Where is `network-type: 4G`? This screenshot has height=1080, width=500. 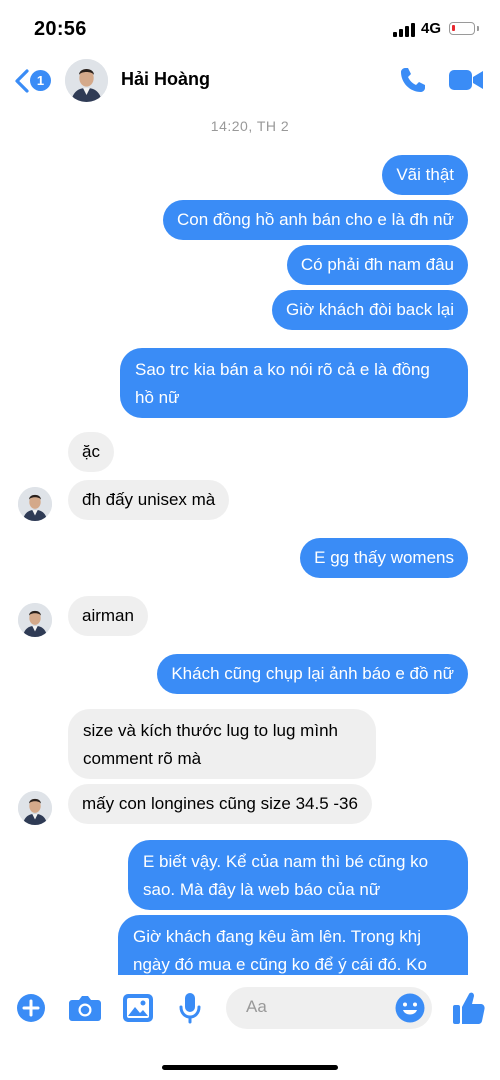
network-type: 4G is located at coordinates (431, 28).